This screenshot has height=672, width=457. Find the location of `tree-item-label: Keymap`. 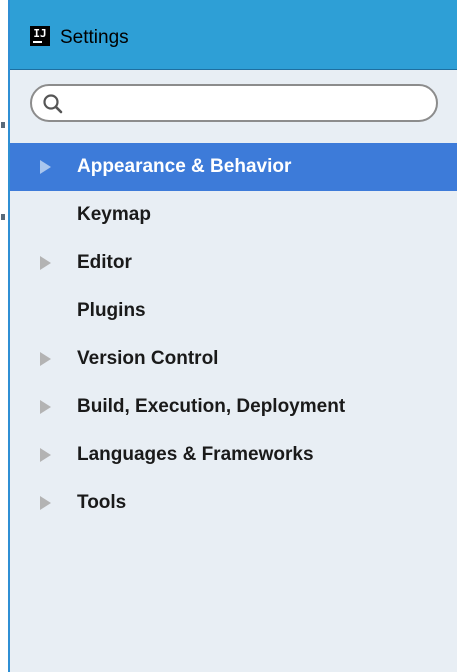

tree-item-label: Keymap is located at coordinates (114, 214).